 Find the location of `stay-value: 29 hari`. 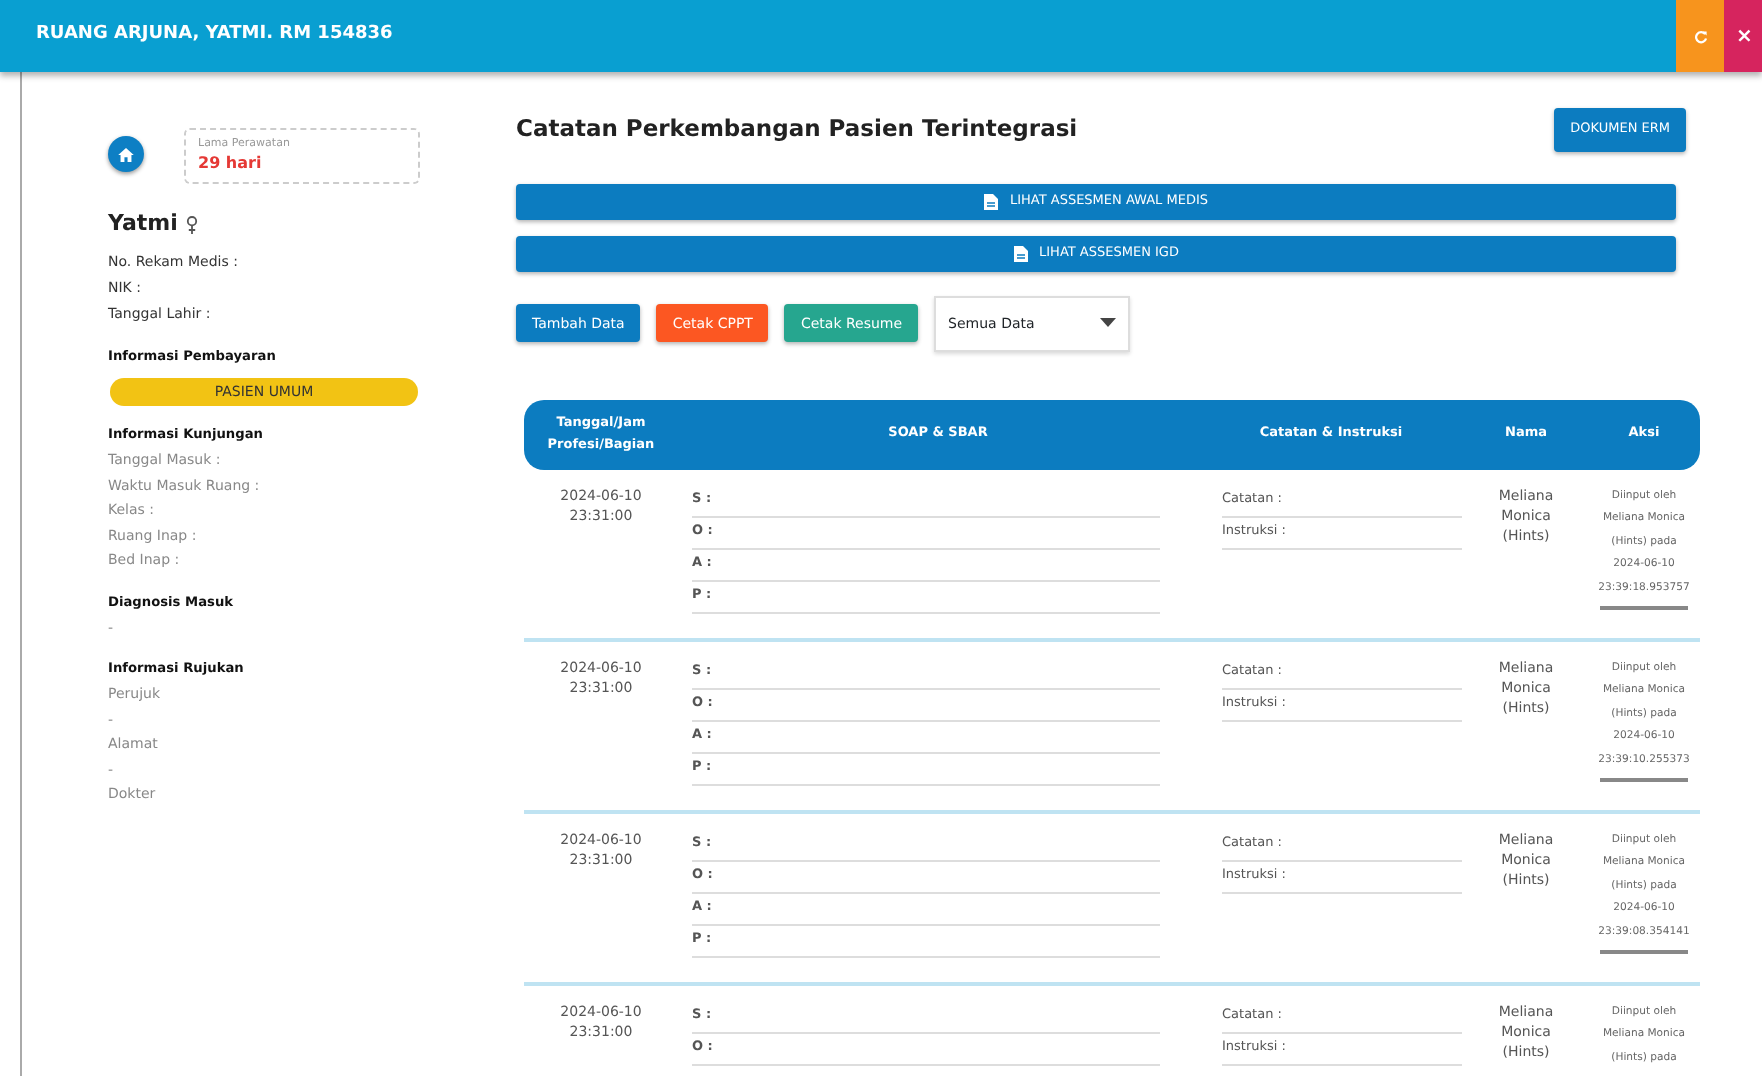

stay-value: 29 hari is located at coordinates (231, 164).